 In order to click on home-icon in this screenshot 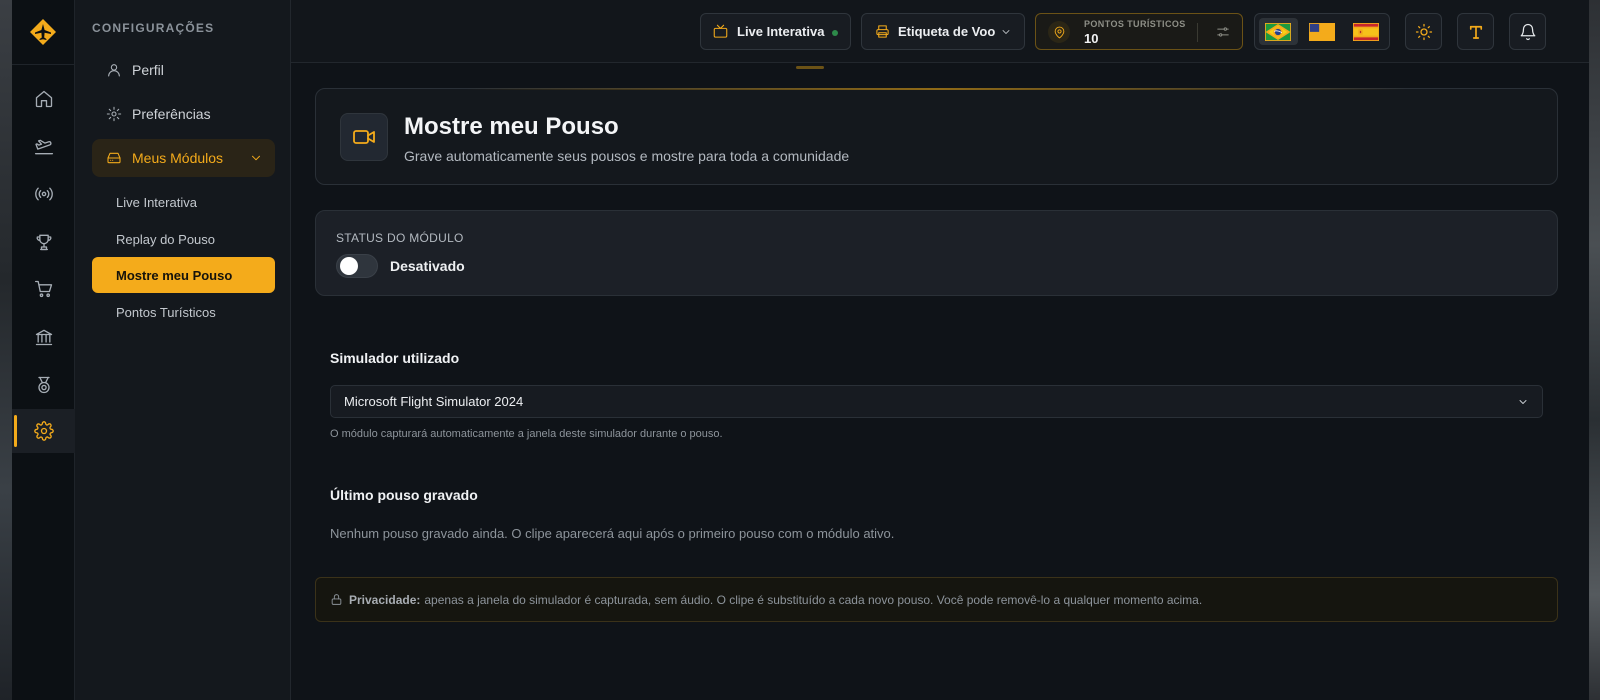, I will do `click(43, 99)`.